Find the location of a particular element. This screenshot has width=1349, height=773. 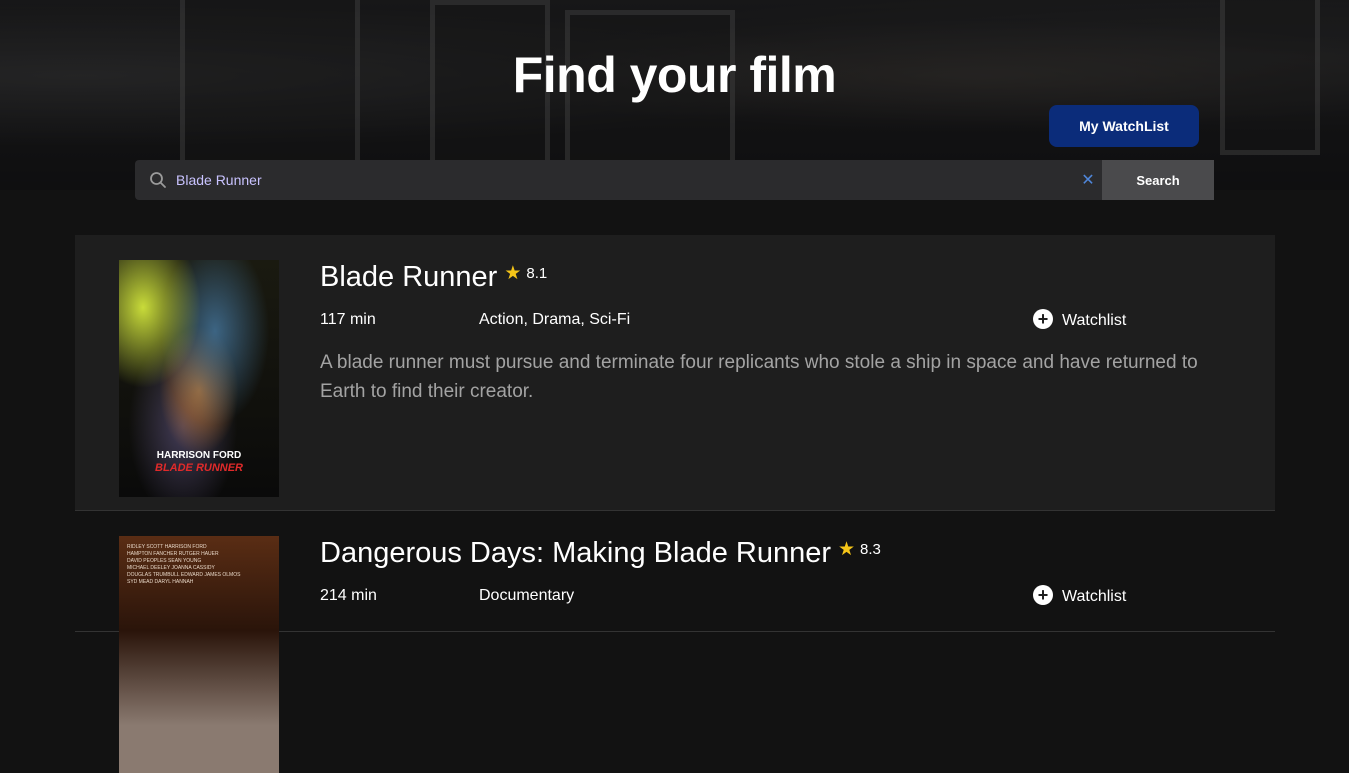

search-input is located at coordinates (624, 180).